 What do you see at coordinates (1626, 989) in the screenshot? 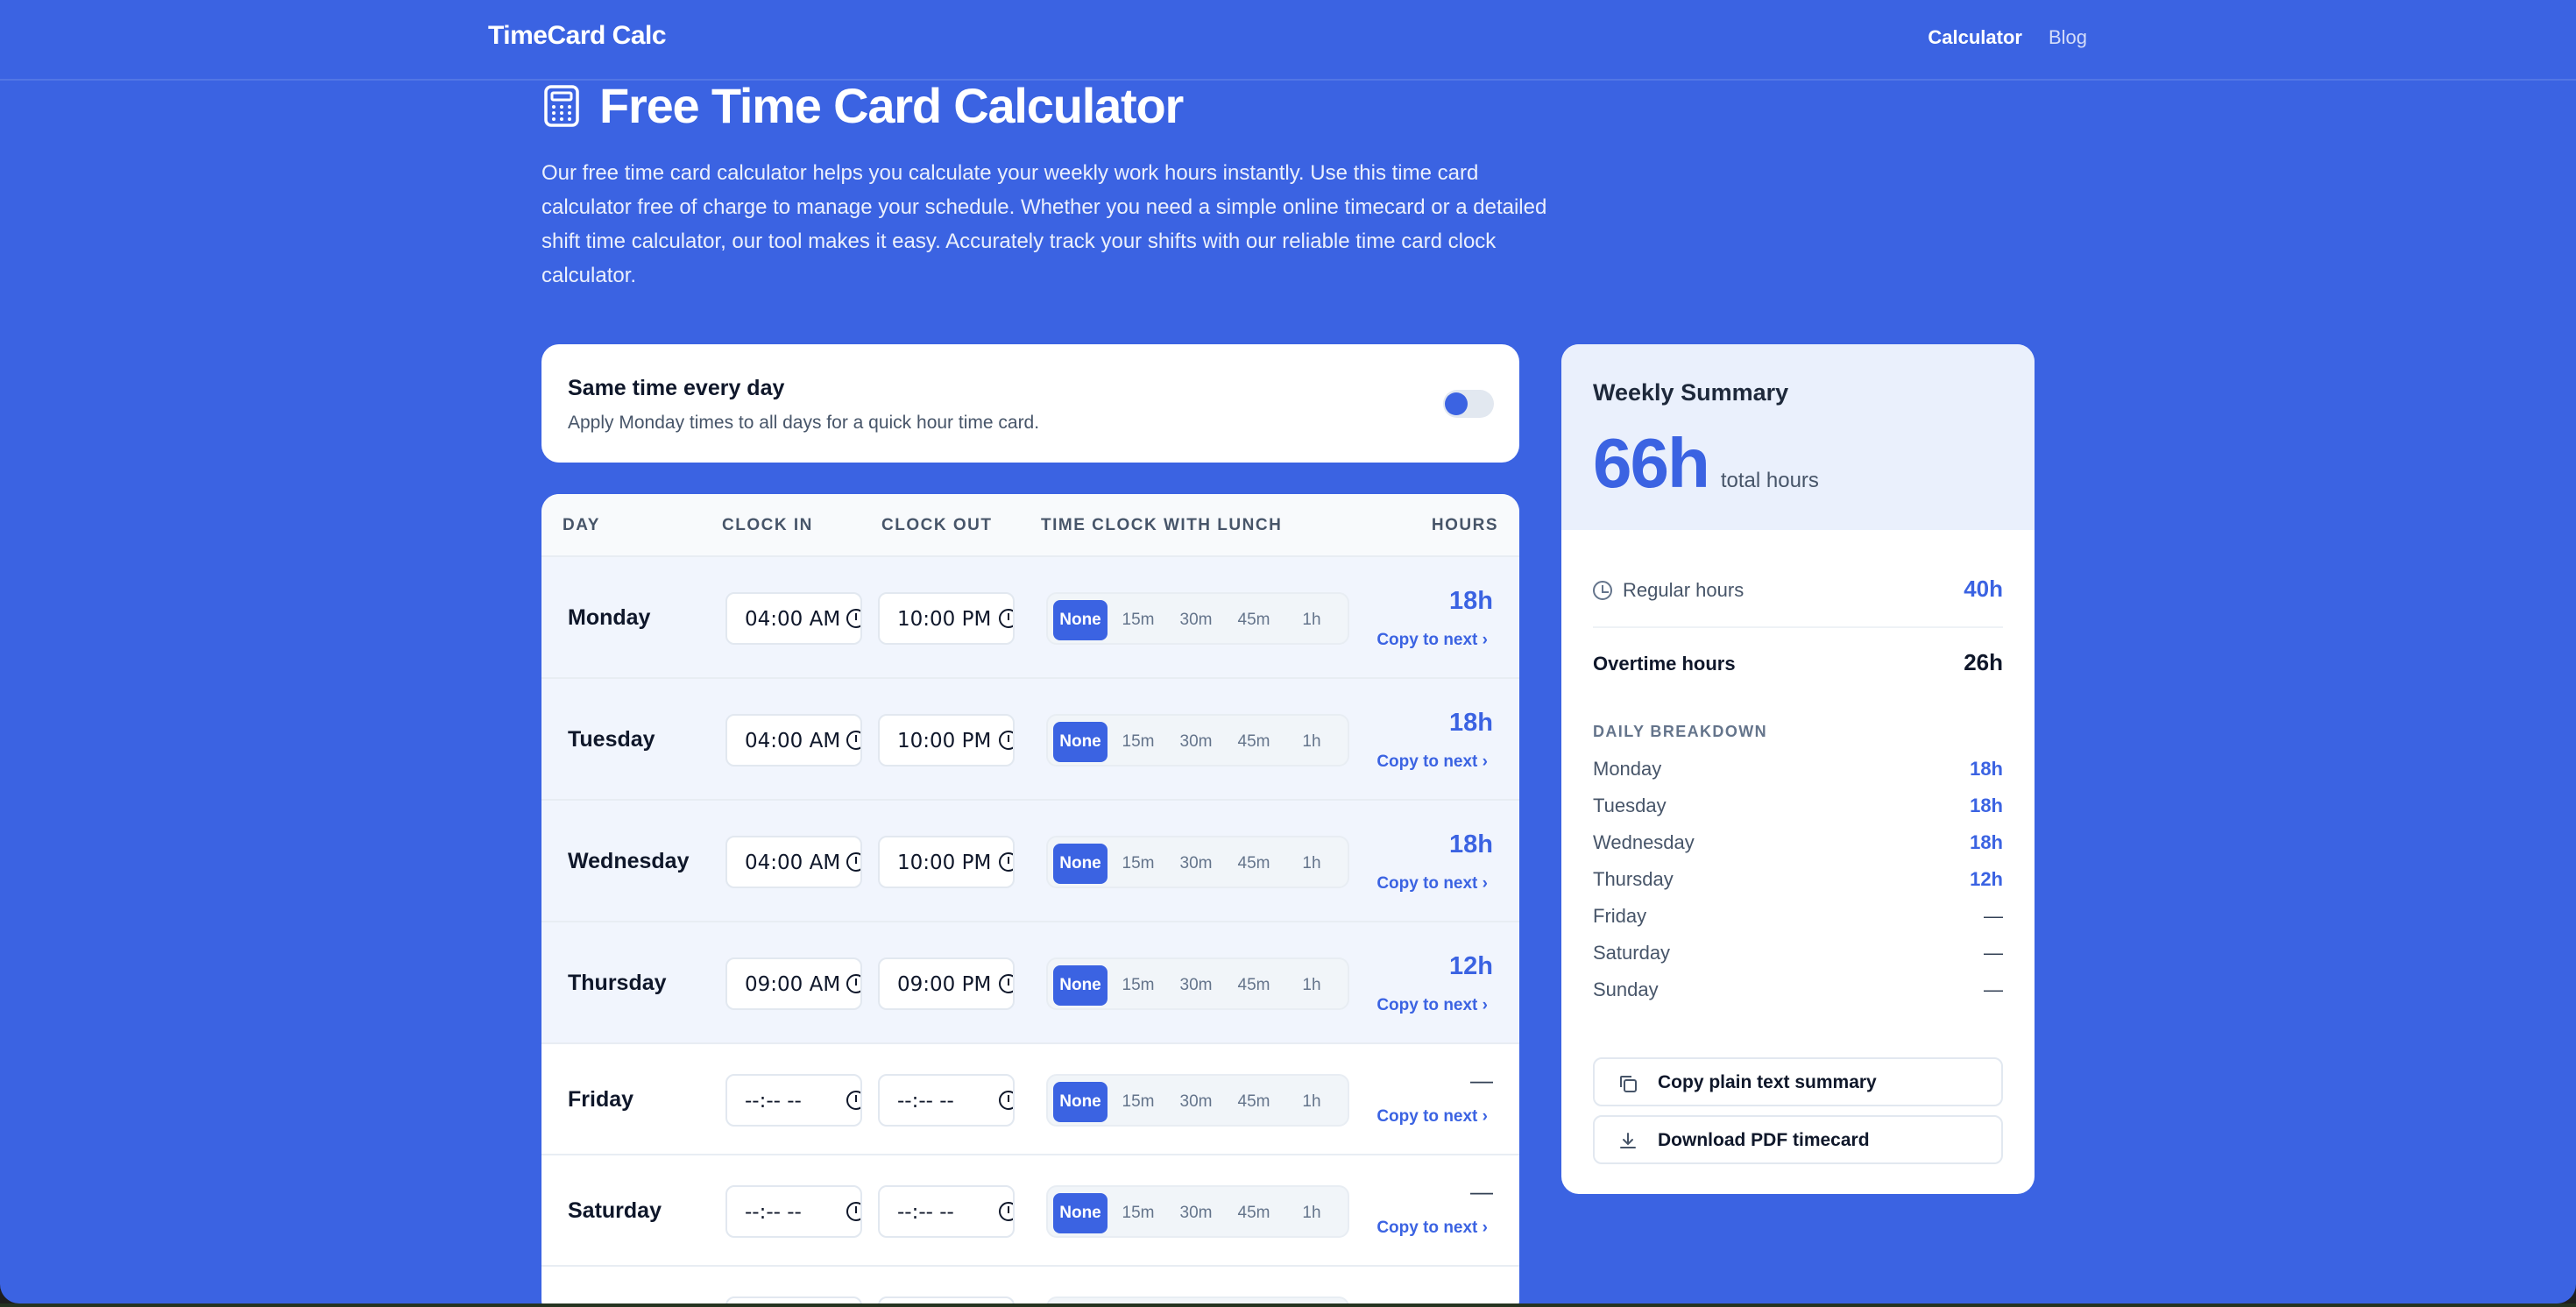
I see `breakdown-day: Sunday` at bounding box center [1626, 989].